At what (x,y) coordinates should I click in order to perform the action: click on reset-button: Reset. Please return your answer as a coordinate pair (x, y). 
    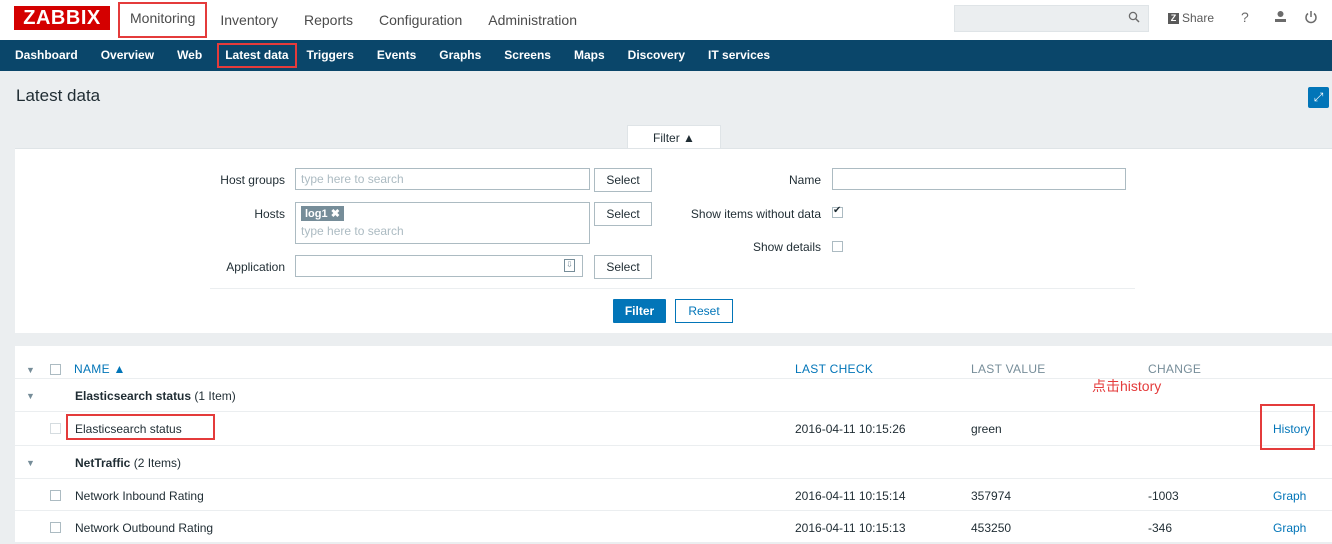
    Looking at the image, I should click on (704, 311).